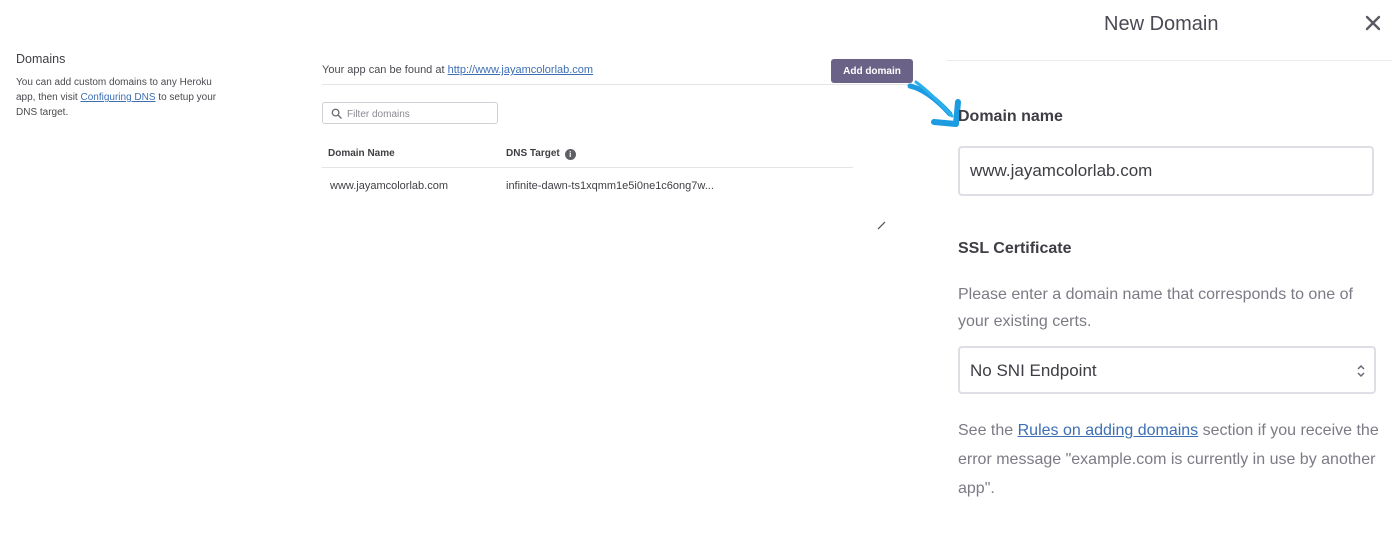 This screenshot has height=557, width=1400. What do you see at coordinates (421, 114) in the screenshot?
I see `filter-domains-input` at bounding box center [421, 114].